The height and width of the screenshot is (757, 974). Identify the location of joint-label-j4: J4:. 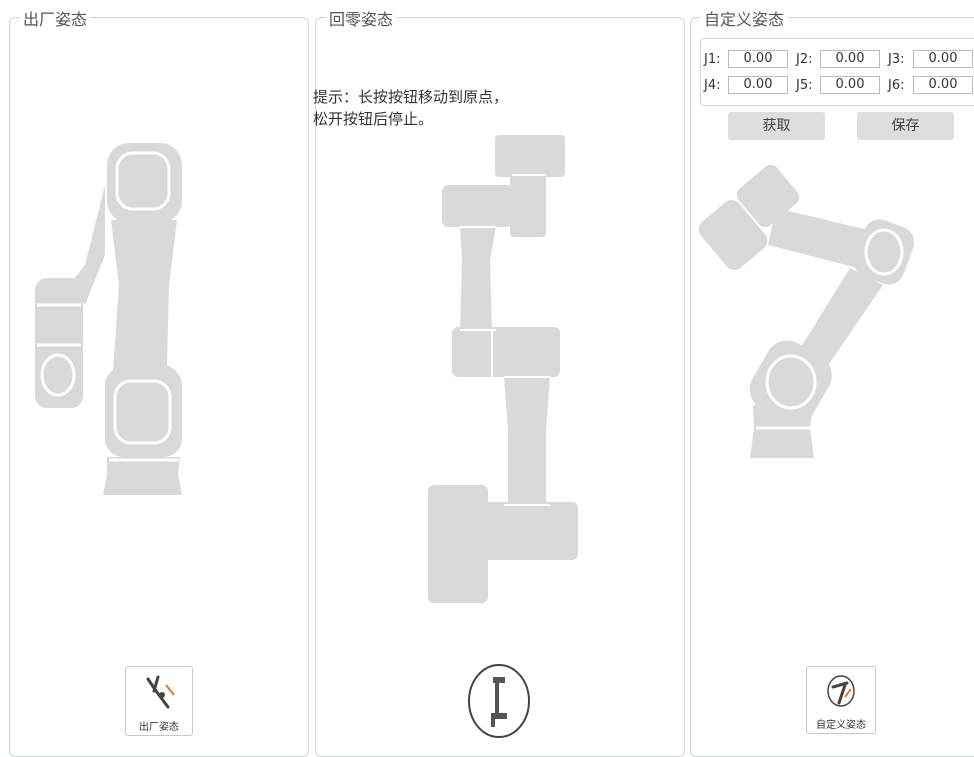
(712, 85).